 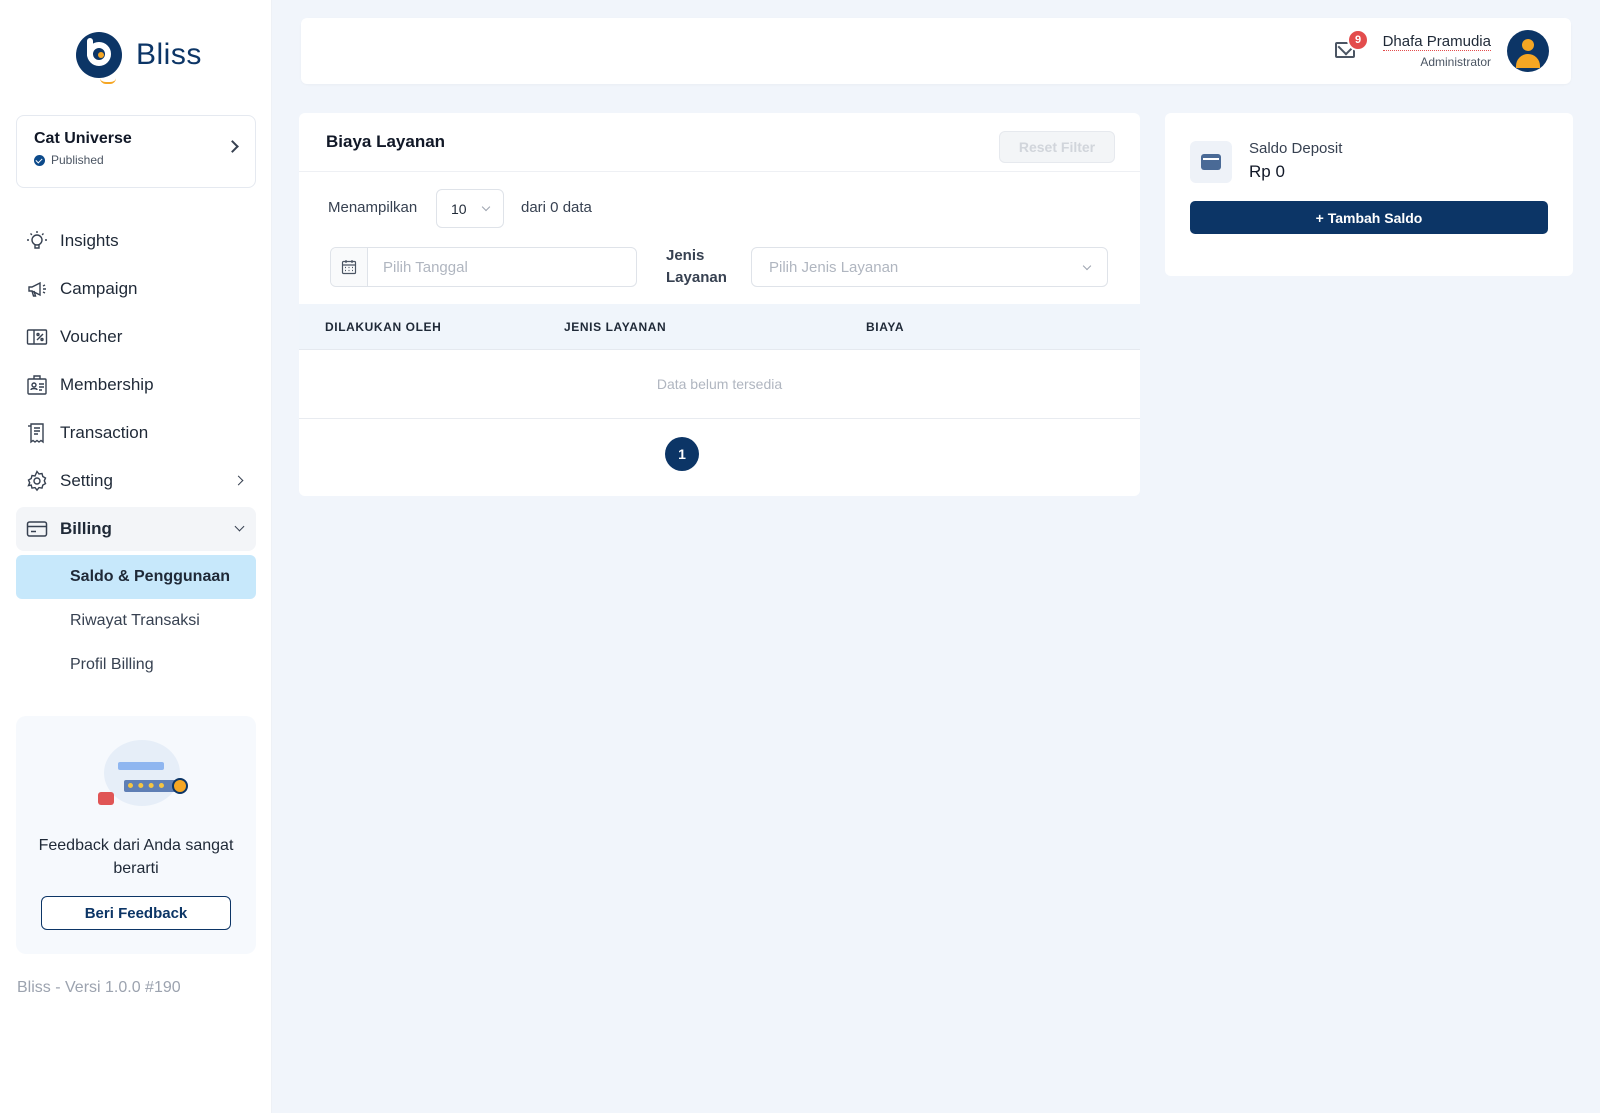 I want to click on voucher-icon, so click(x=37, y=337).